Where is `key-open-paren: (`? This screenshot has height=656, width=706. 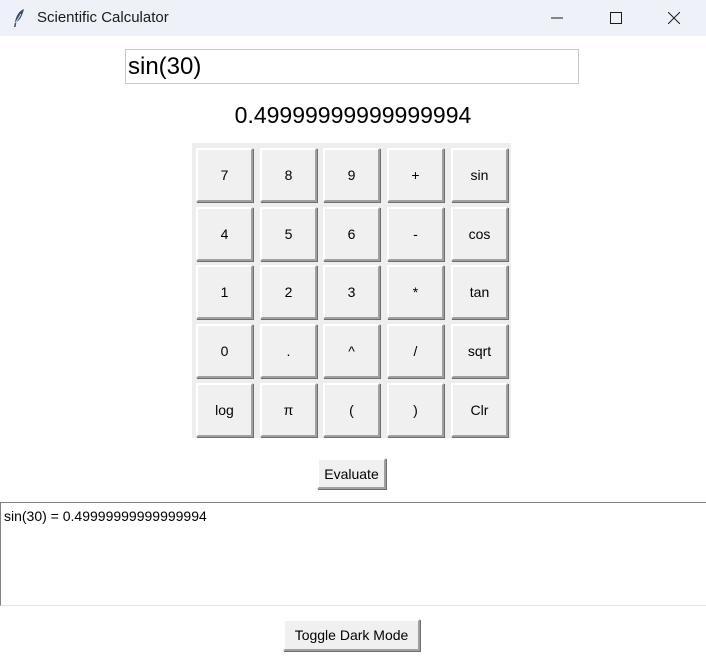
key-open-paren: ( is located at coordinates (351, 410).